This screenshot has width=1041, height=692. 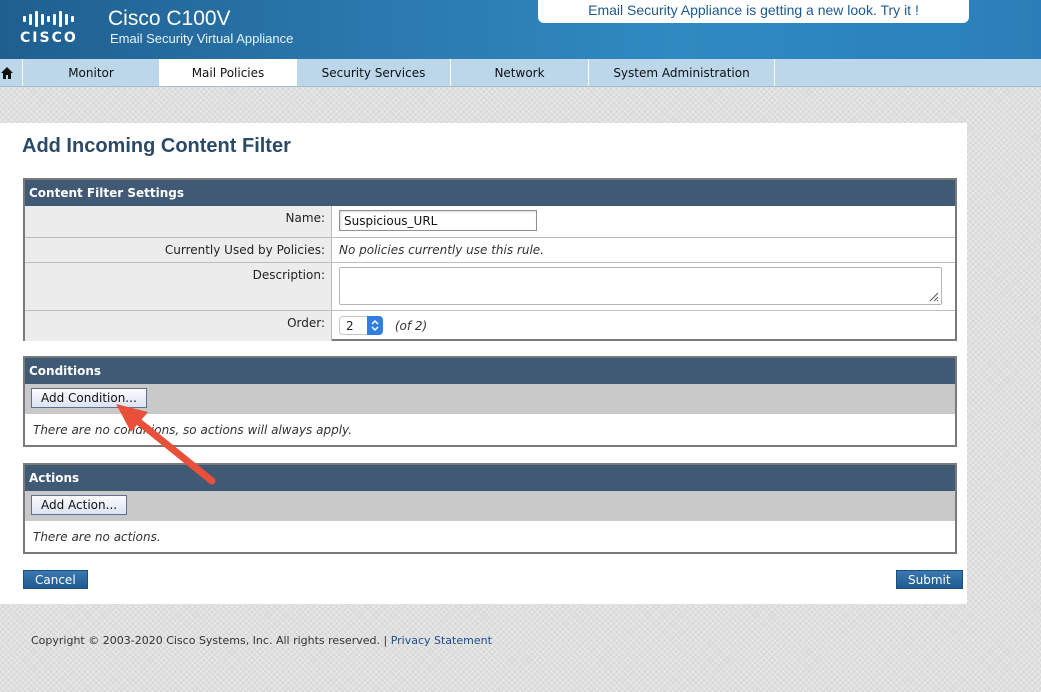 What do you see at coordinates (178, 286) in the screenshot?
I see `description-label: Description:` at bounding box center [178, 286].